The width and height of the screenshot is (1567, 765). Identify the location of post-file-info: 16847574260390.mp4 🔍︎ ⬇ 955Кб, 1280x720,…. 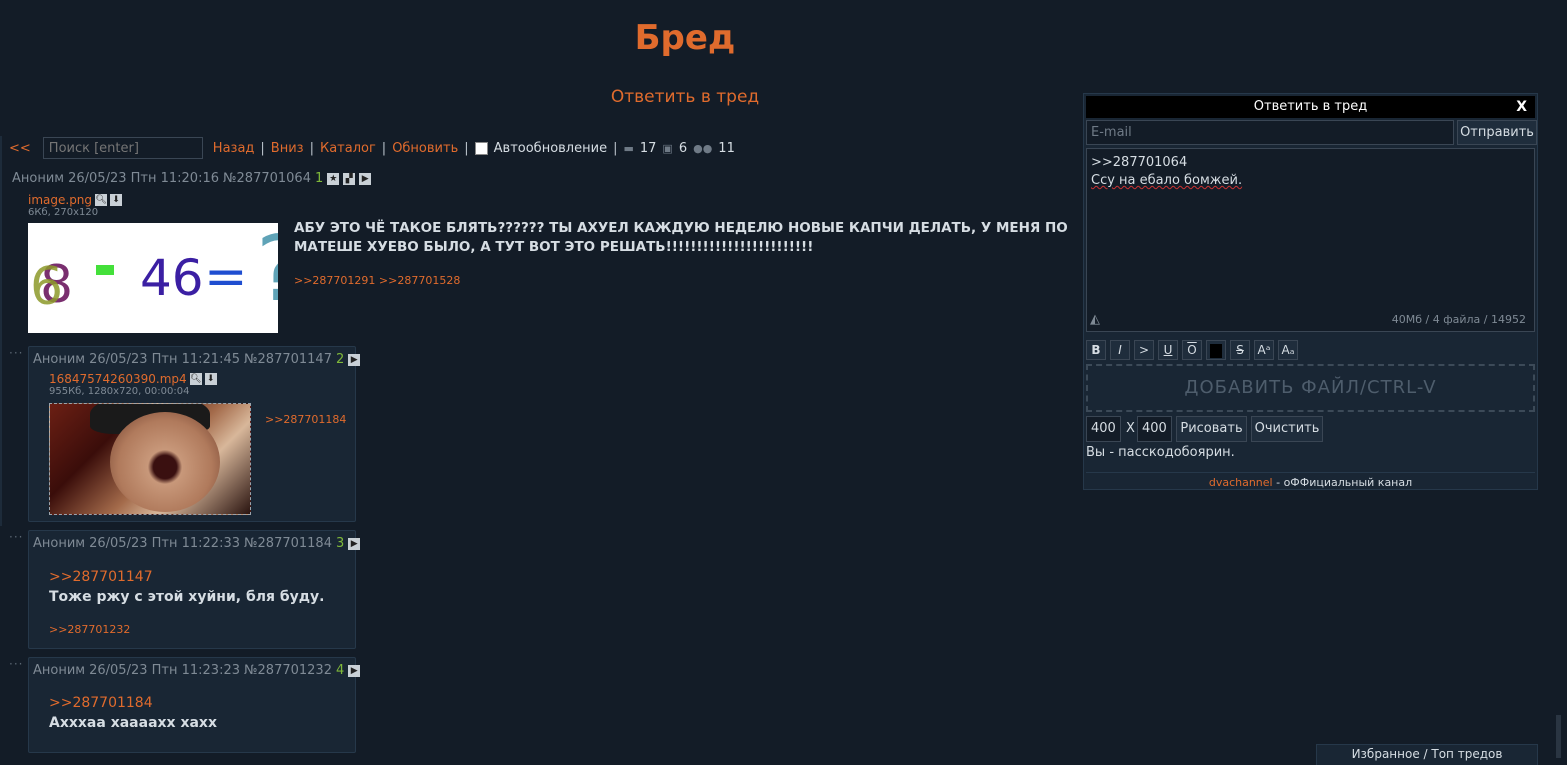
(133, 384).